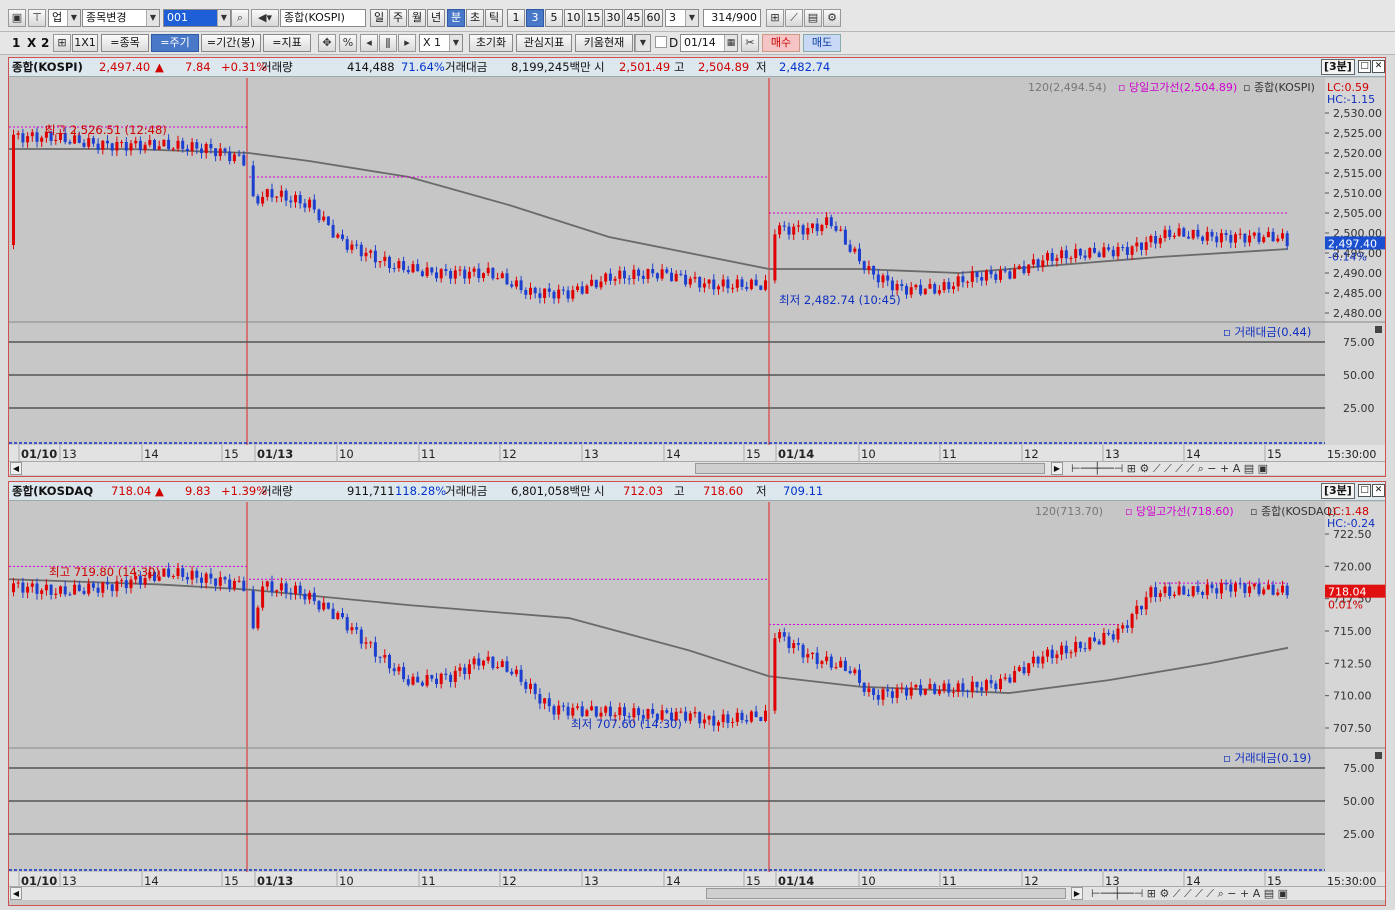  What do you see at coordinates (653, 18) in the screenshot?
I see `interval-60: 60` at bounding box center [653, 18].